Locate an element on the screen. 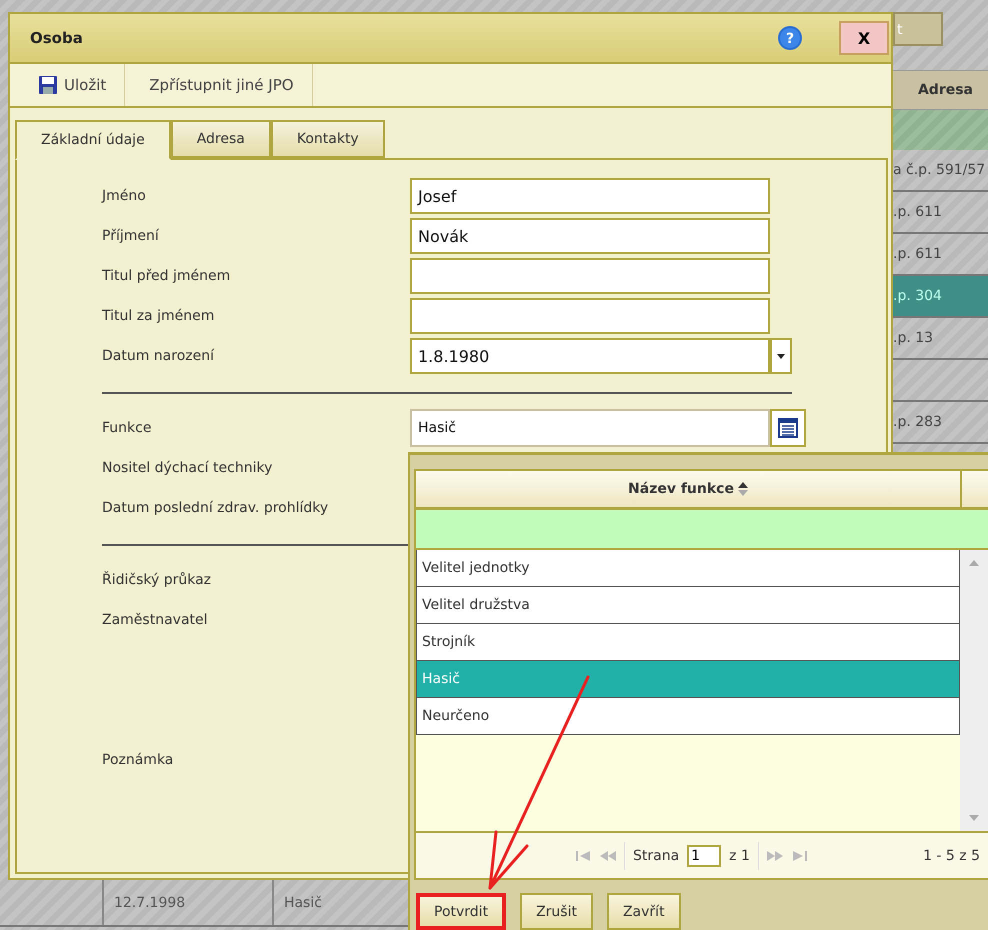 Image resolution: width=988 pixels, height=930 pixels. page-count: z 1 is located at coordinates (739, 856).